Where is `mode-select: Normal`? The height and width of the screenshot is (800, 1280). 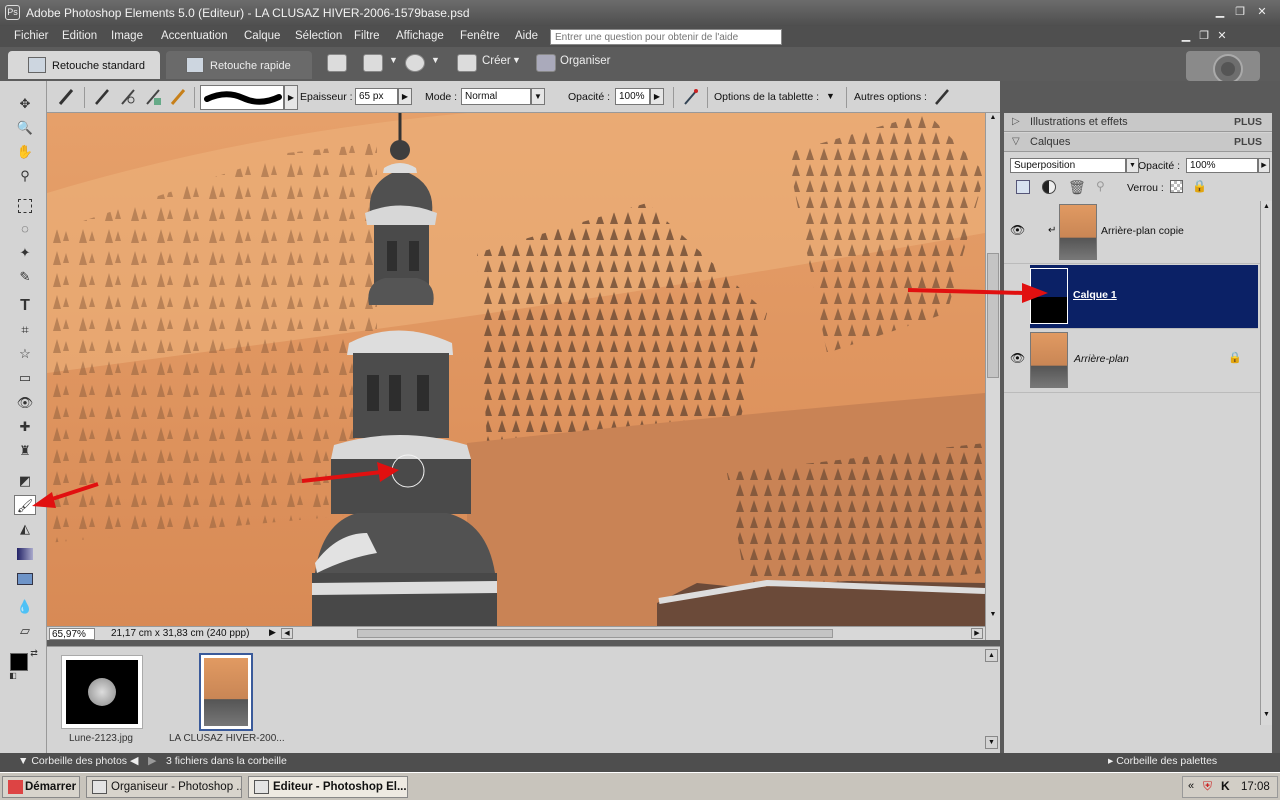
mode-select: Normal is located at coordinates (496, 96).